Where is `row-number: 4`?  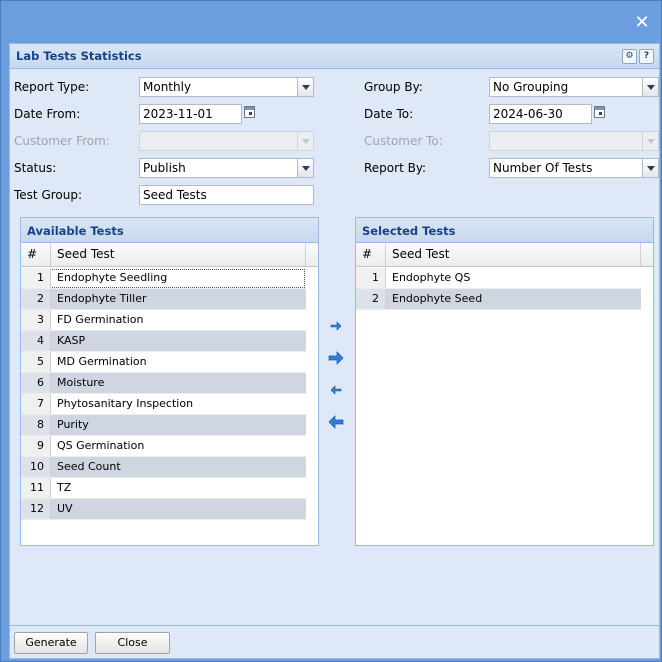
row-number: 4 is located at coordinates (36, 341).